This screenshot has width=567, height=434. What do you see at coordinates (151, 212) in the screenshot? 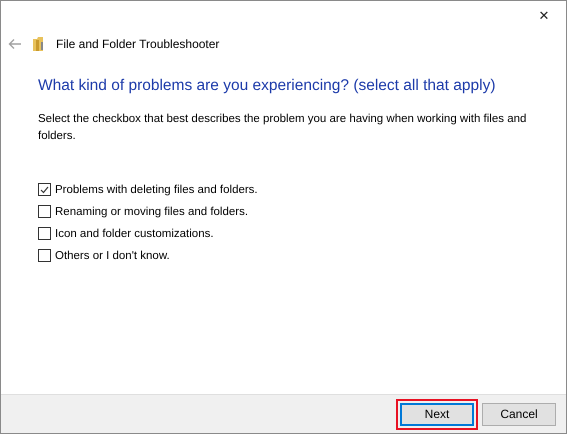
I see `option-label: Renaming or moving files and folders.` at bounding box center [151, 212].